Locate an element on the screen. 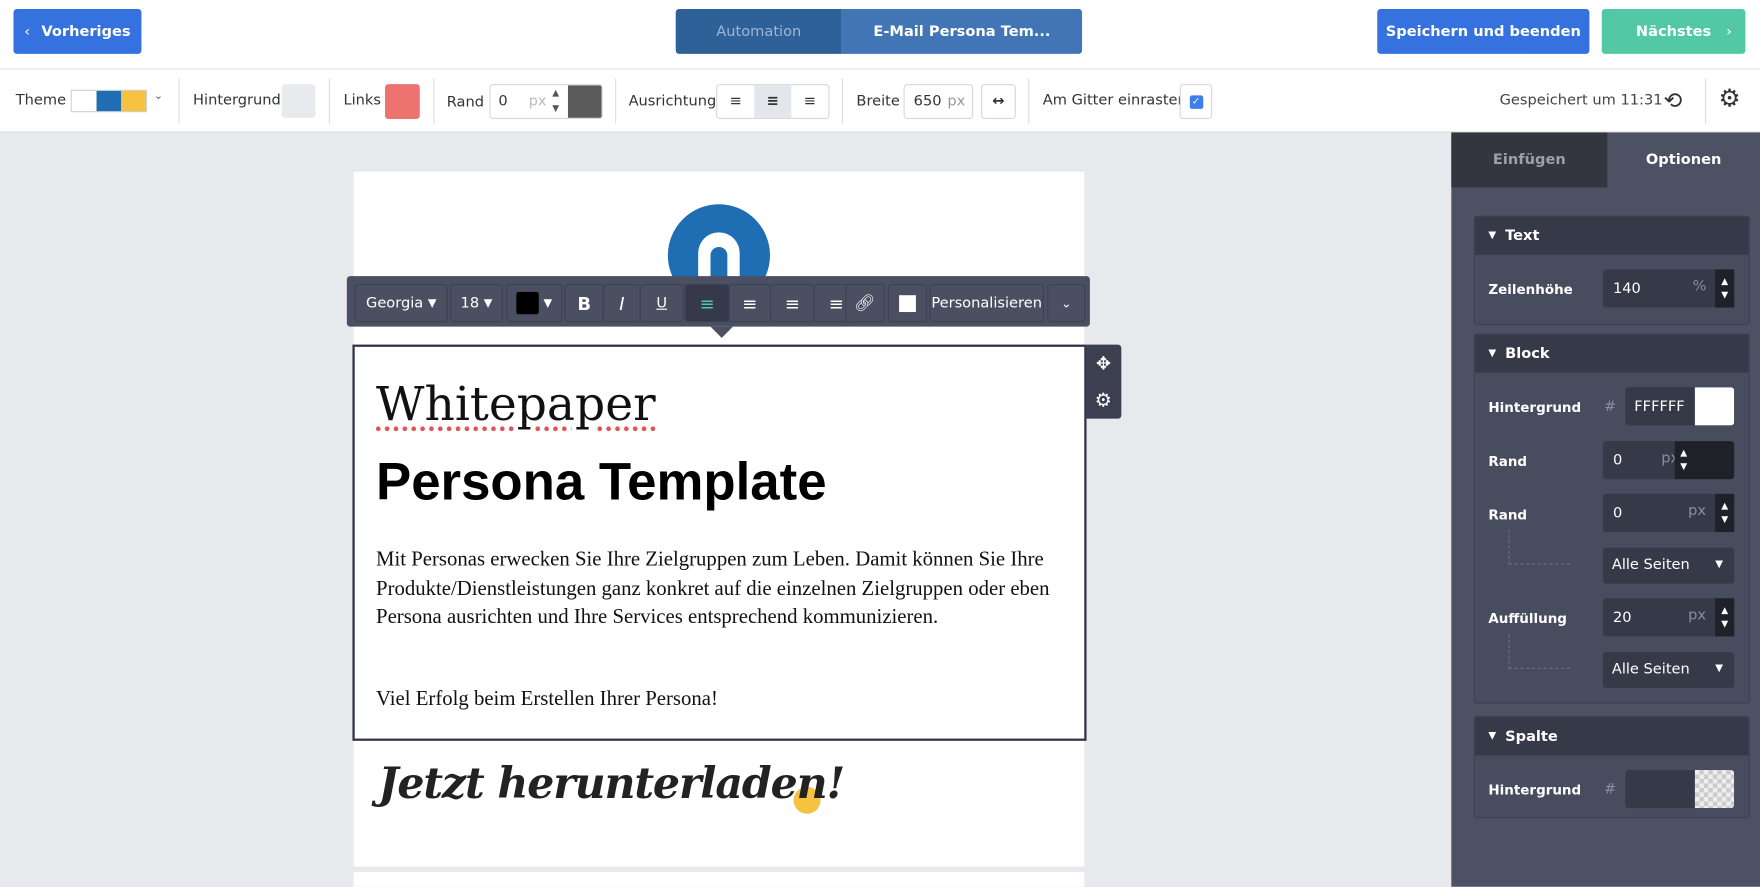 The height and width of the screenshot is (887, 1760). alignment-group: ≡ ≡ ≡ is located at coordinates (773, 101).